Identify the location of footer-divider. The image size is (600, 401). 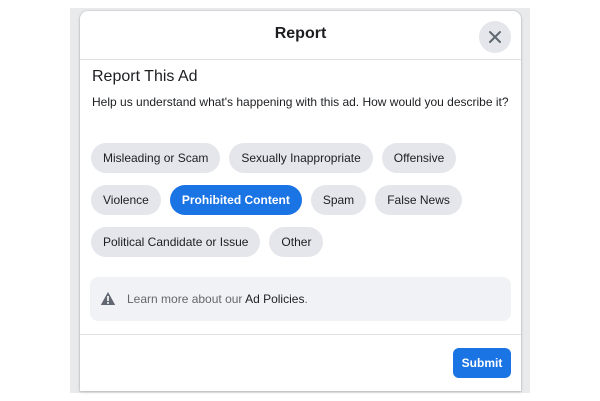
(300, 334).